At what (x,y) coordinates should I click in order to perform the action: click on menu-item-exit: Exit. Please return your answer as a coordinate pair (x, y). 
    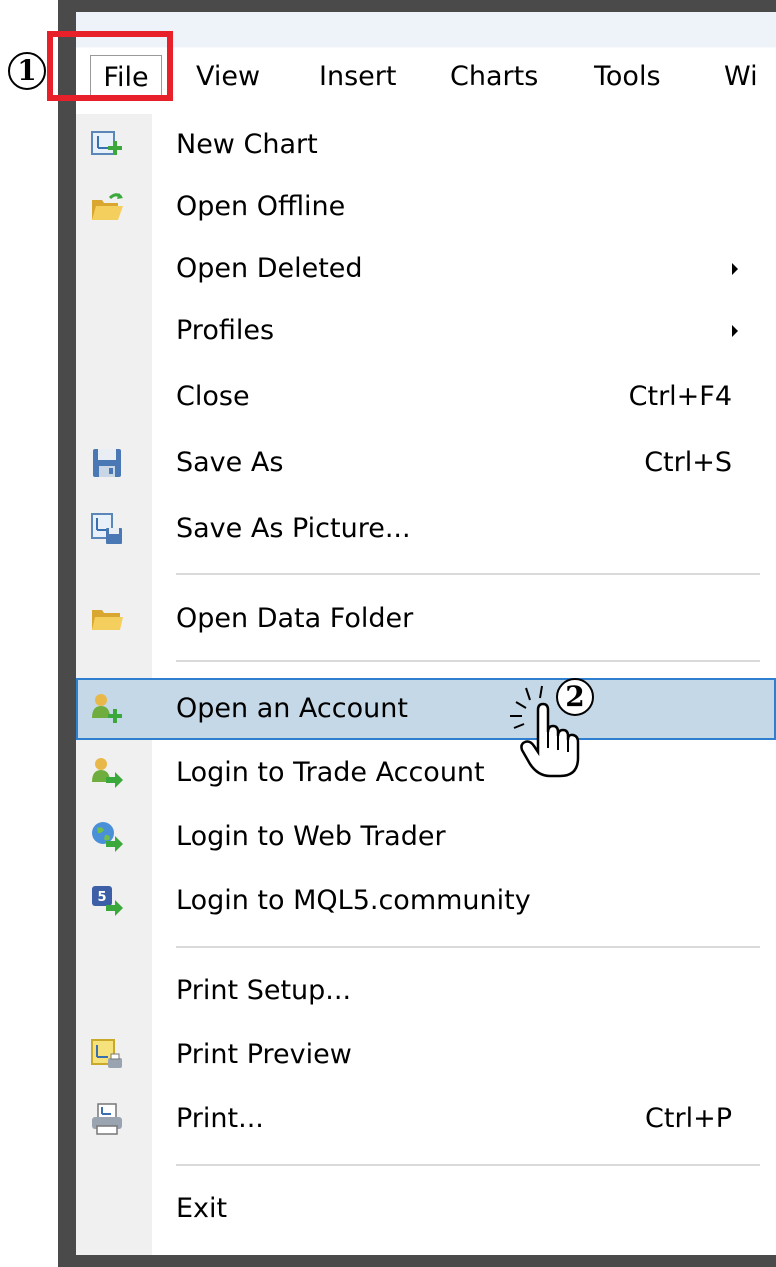
    Looking at the image, I should click on (426, 1209).